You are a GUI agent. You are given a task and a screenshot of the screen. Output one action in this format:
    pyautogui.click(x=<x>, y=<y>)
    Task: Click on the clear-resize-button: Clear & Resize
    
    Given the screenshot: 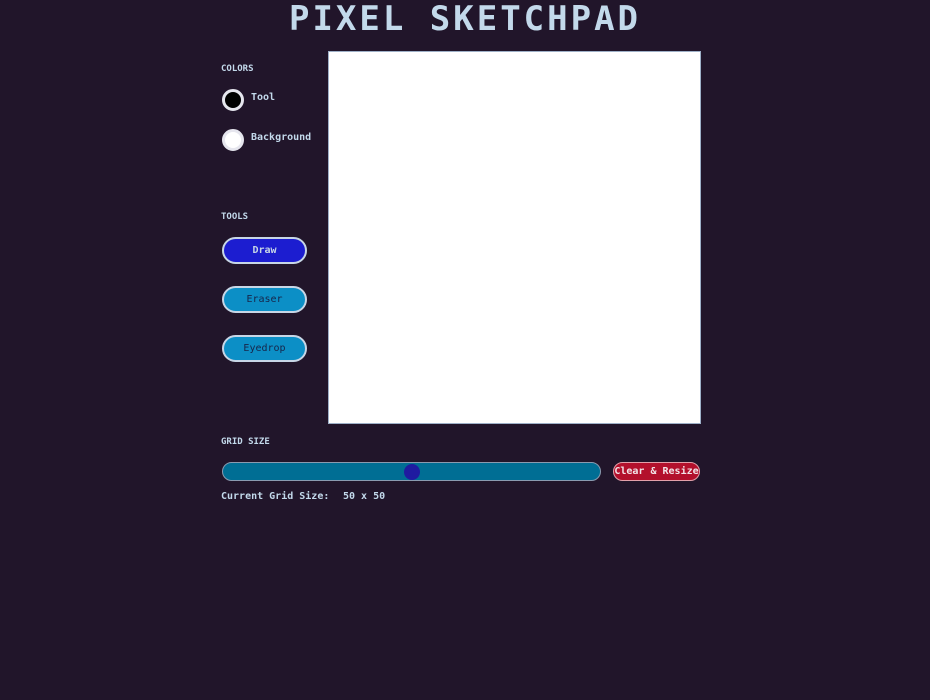 What is the action you would take?
    pyautogui.click(x=656, y=471)
    